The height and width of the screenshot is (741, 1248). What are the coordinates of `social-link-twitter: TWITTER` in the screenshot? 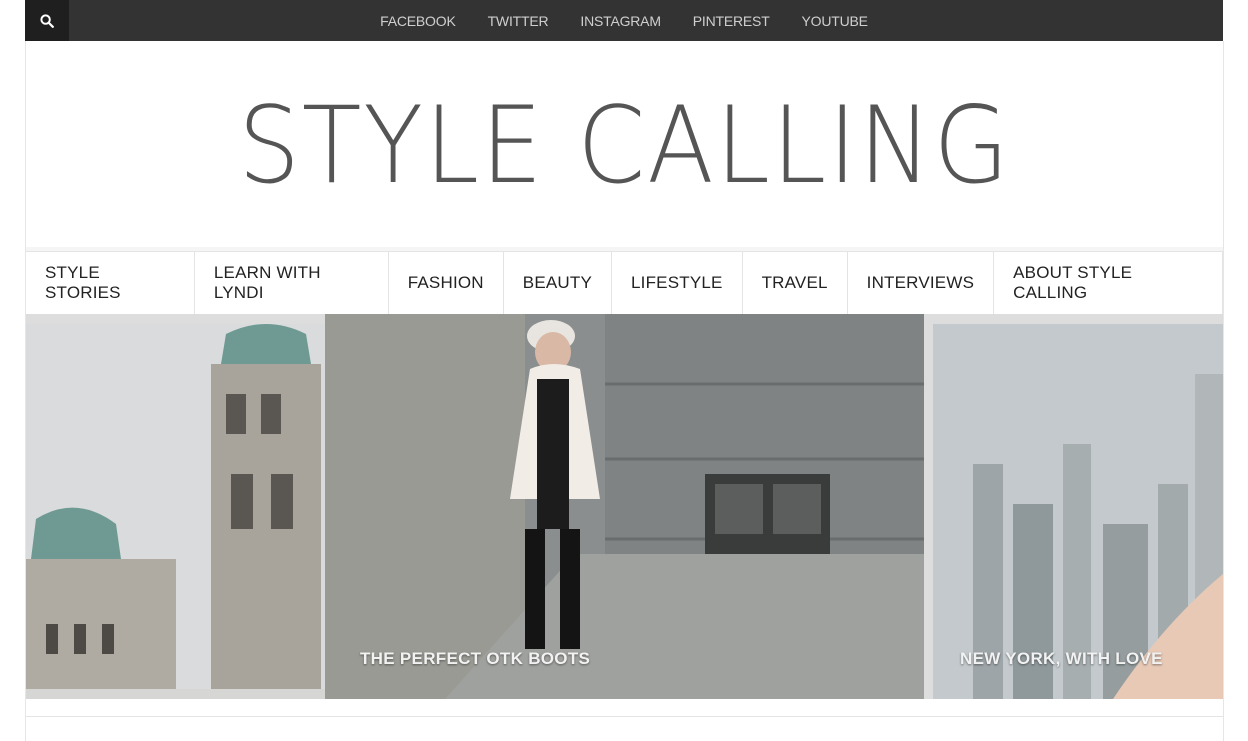 It's located at (518, 21).